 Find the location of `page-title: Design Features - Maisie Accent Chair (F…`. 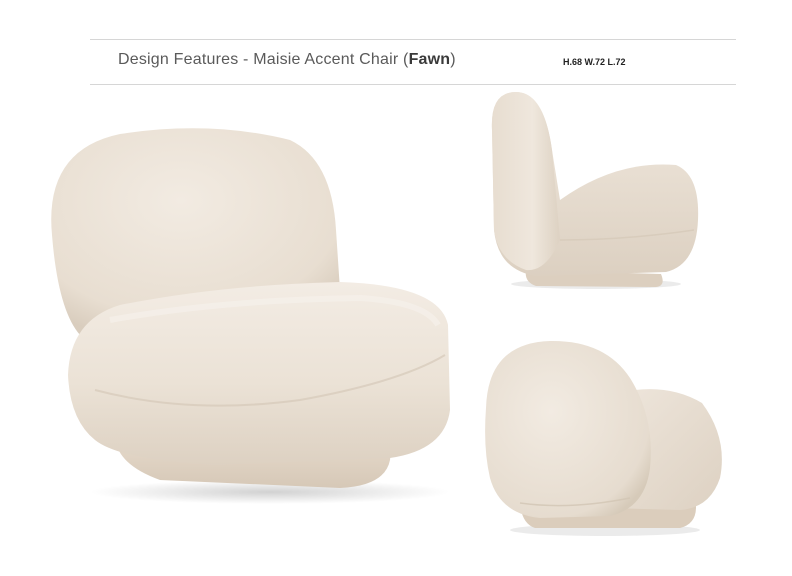

page-title: Design Features - Maisie Accent Chair (F… is located at coordinates (287, 60).